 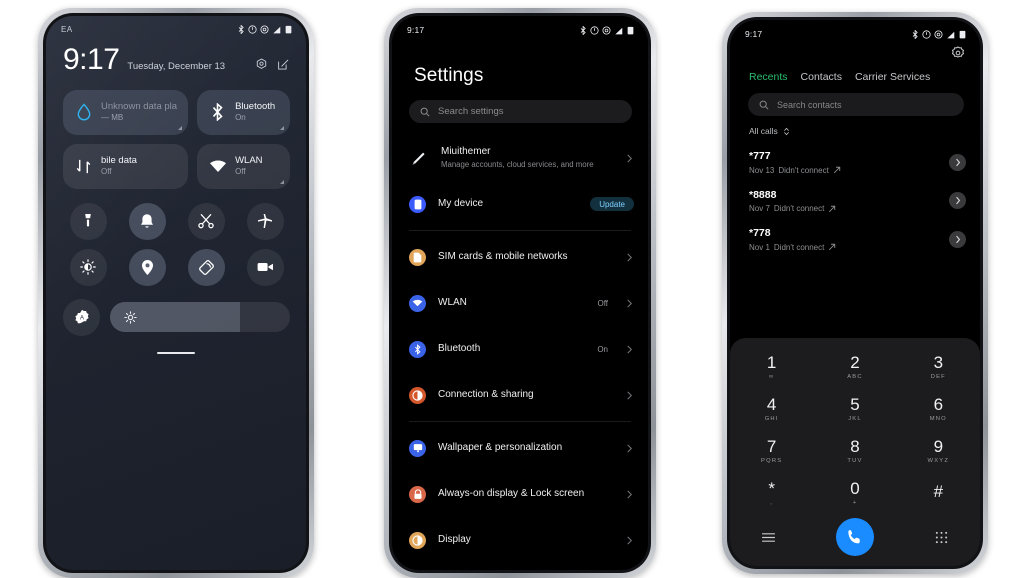 I want to click on call-status: Didn't connect, so click(x=803, y=170).